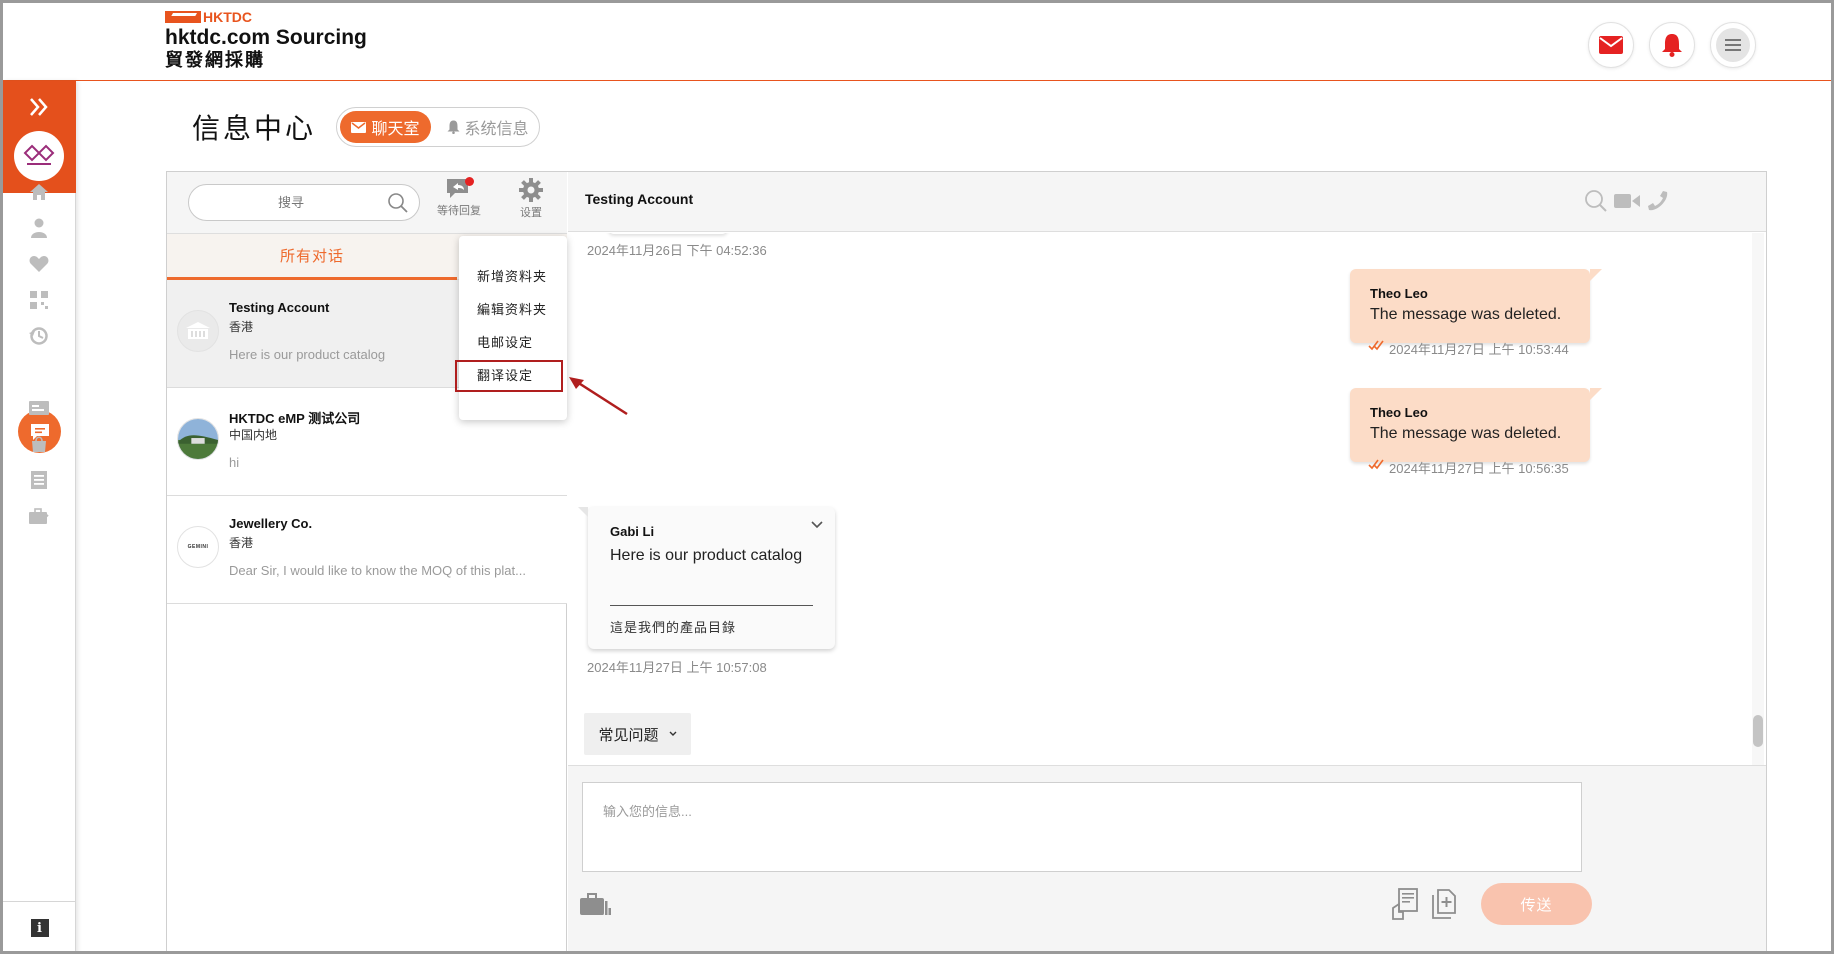 This screenshot has width=1834, height=954. I want to click on landscape-photo-icon, so click(198, 439).